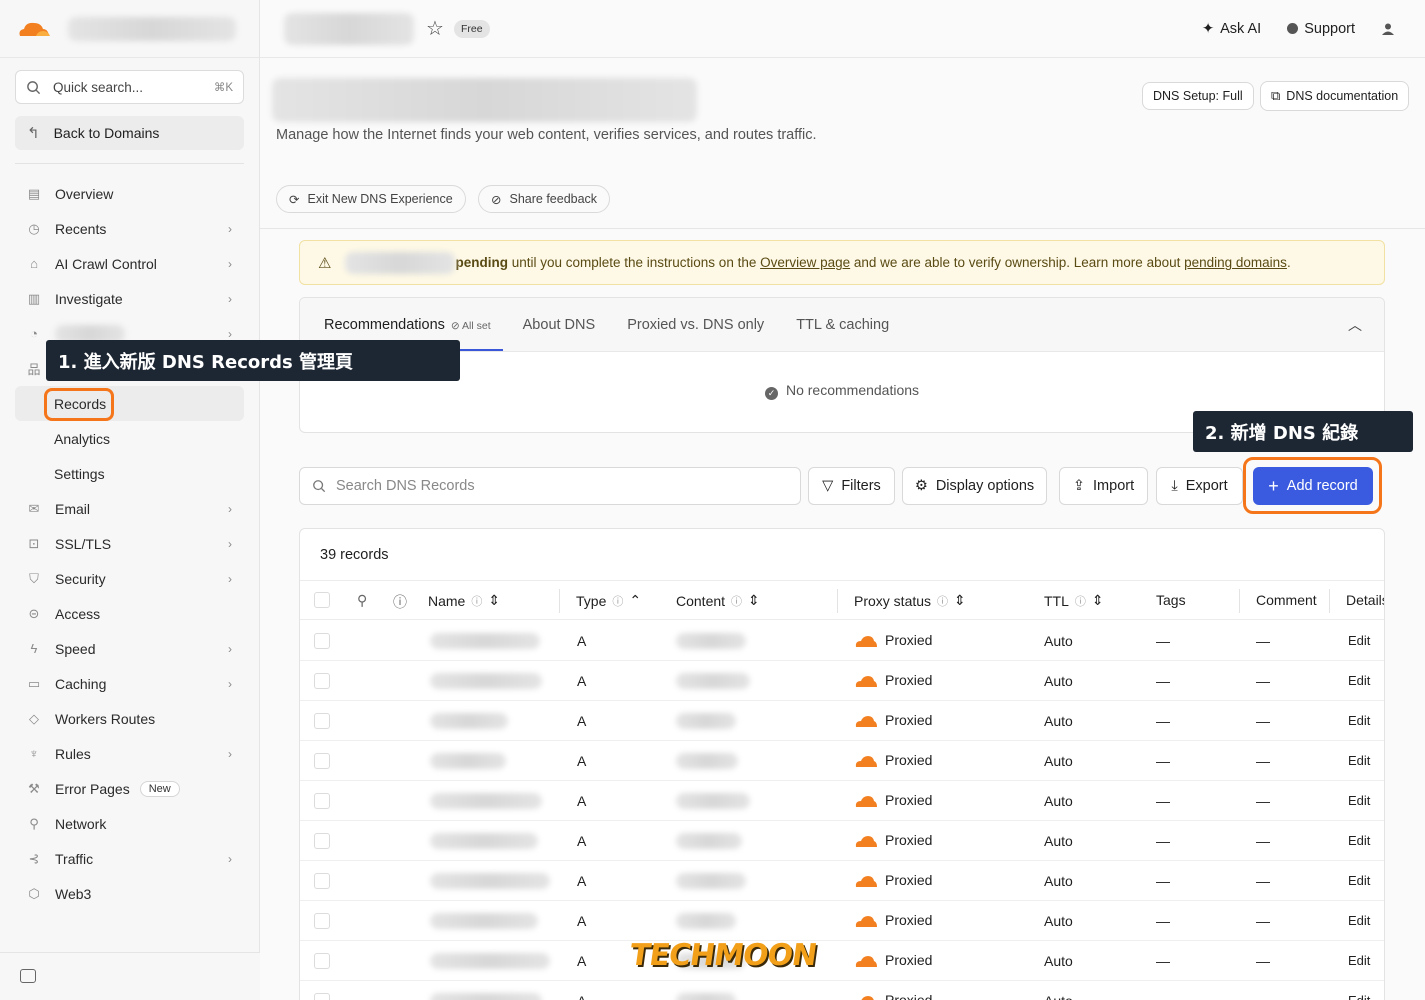  What do you see at coordinates (129, 648) in the screenshot?
I see `sidebar-item-speed: ϟ Speed ›` at bounding box center [129, 648].